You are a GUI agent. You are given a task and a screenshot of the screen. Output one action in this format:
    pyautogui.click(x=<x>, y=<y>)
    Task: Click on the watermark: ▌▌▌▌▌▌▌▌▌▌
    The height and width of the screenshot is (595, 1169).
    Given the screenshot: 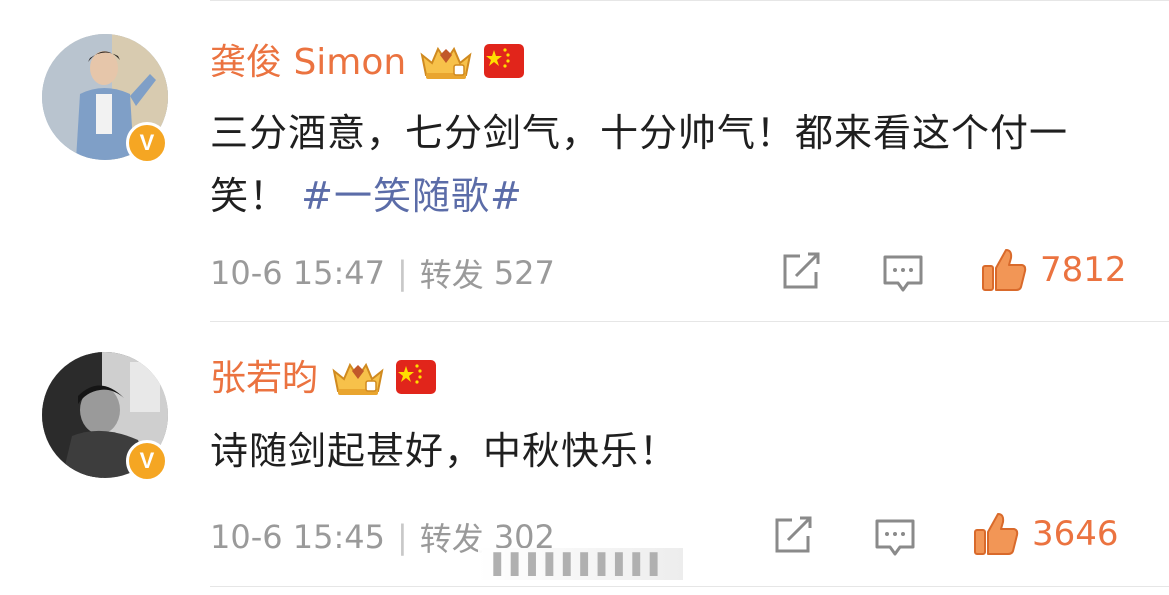 What is the action you would take?
    pyautogui.click(x=580, y=564)
    